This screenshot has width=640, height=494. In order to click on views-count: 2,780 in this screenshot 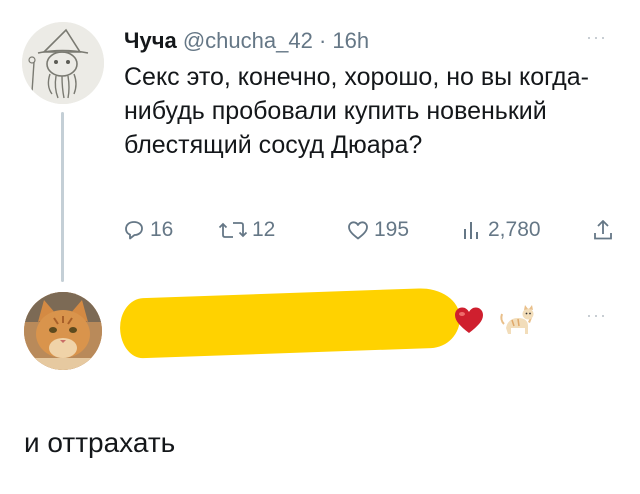, I will do `click(514, 229)`.